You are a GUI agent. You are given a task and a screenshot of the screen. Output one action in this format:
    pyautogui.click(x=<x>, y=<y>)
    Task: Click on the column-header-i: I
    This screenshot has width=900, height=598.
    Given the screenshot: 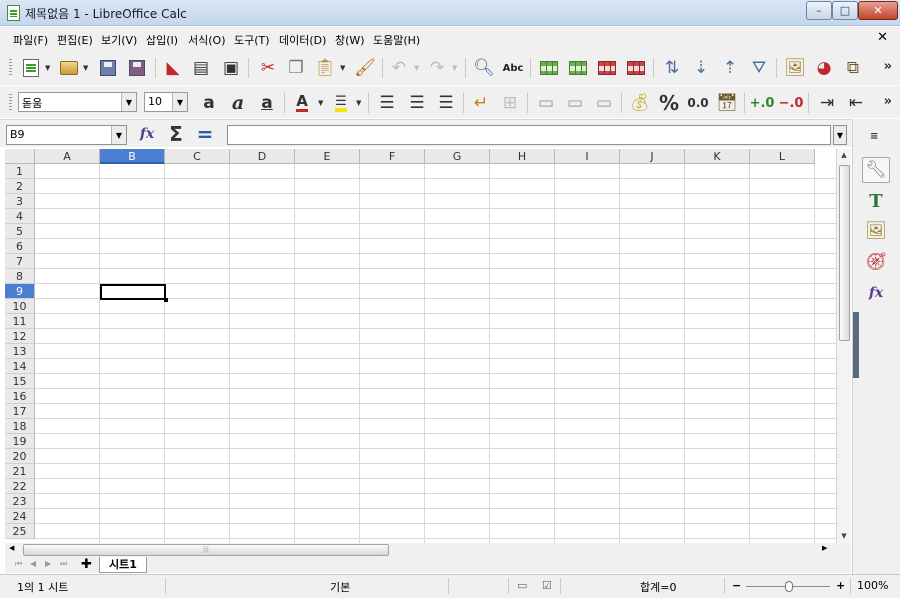 What is the action you would take?
    pyautogui.click(x=587, y=156)
    